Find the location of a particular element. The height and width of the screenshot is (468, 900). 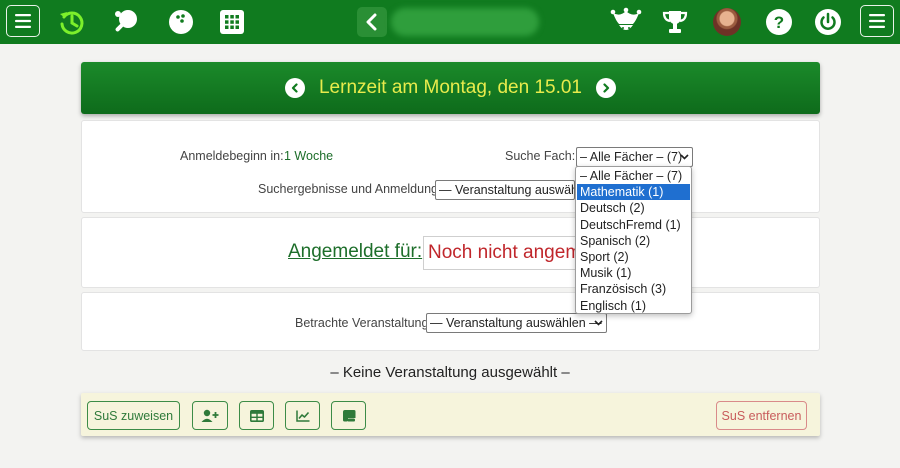

bowling-ball-icon is located at coordinates (181, 22).